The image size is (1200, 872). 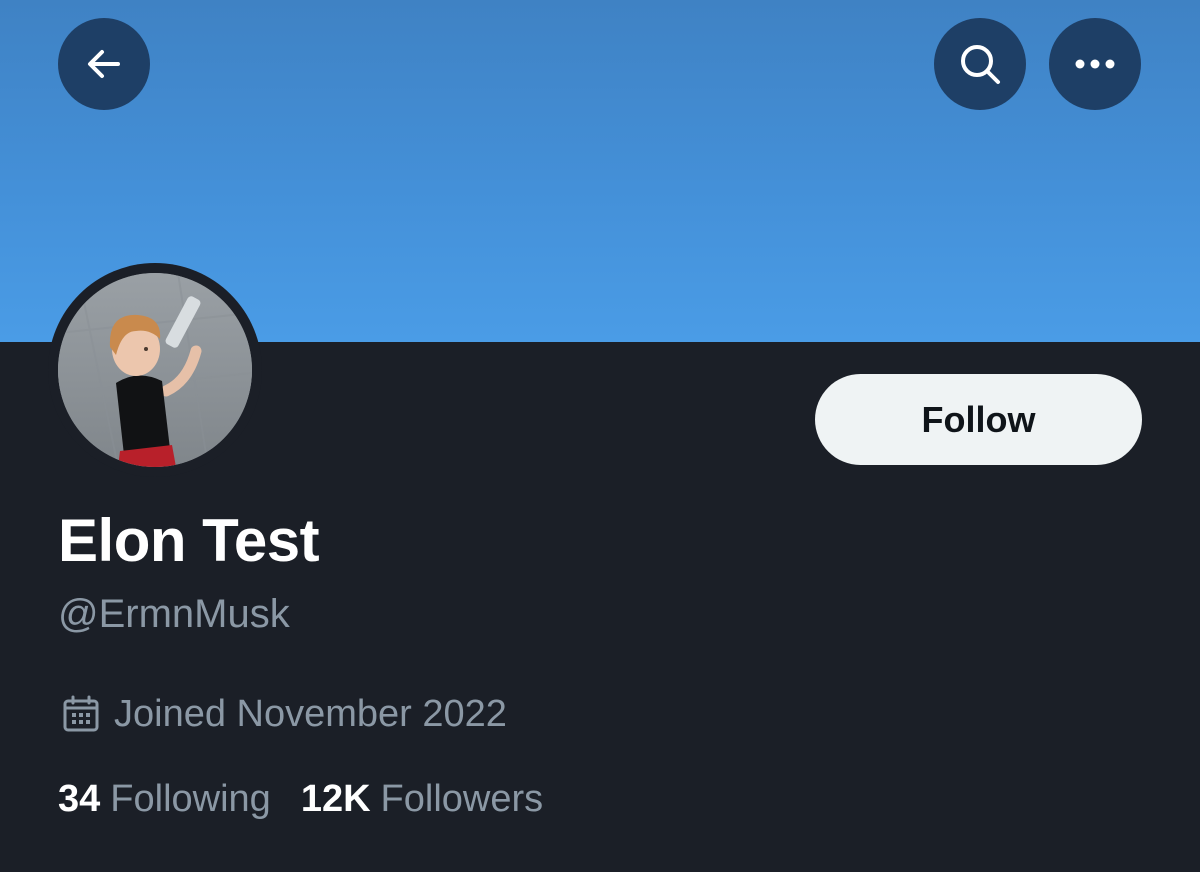 What do you see at coordinates (462, 798) in the screenshot?
I see `followers-label: Followers` at bounding box center [462, 798].